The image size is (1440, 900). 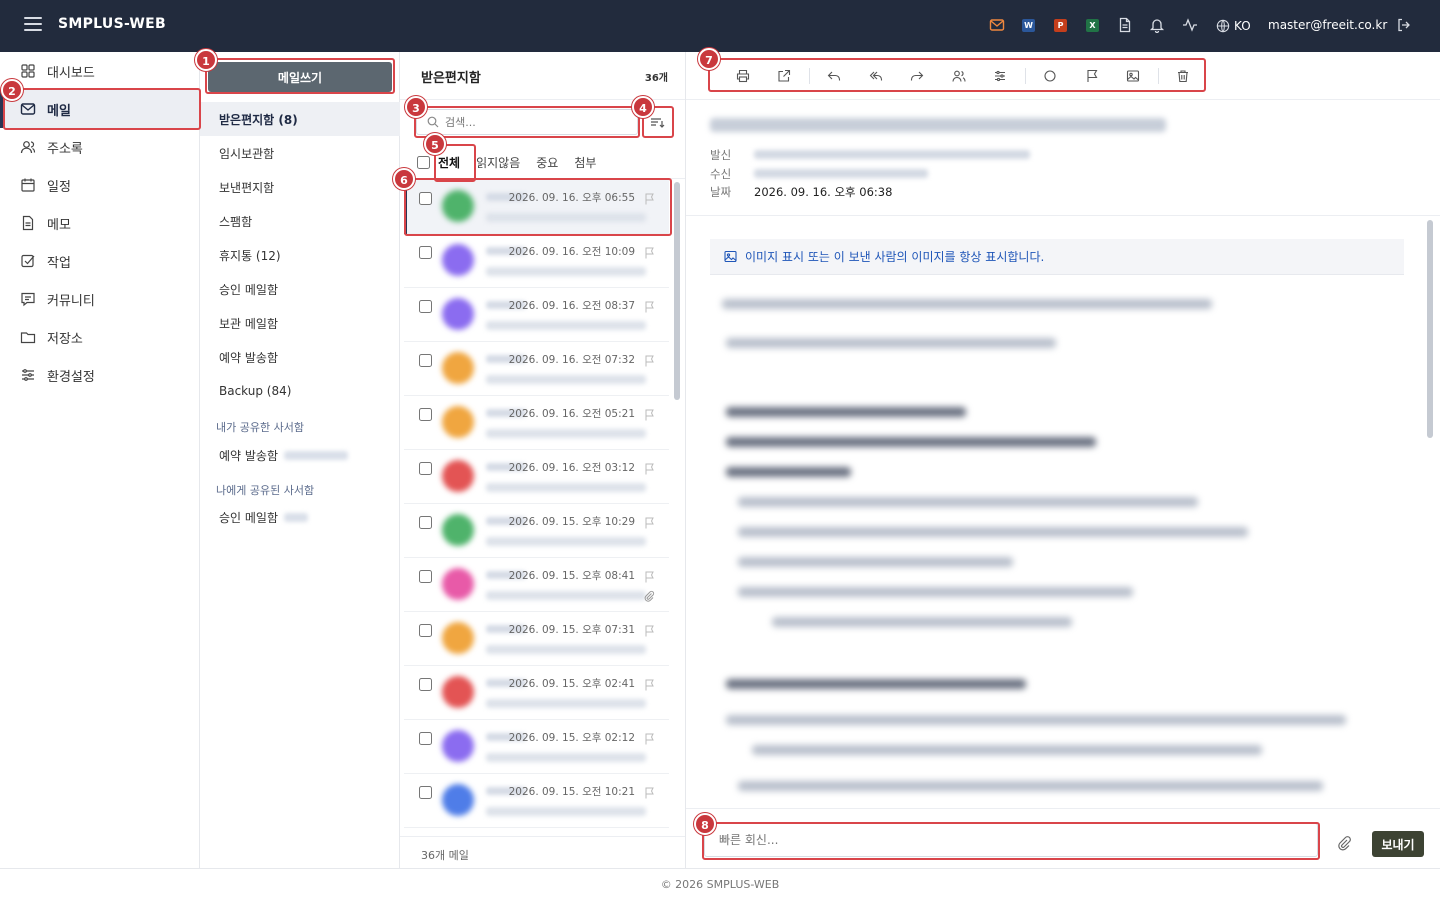 I want to click on word-icon: W, so click(x=1028, y=25).